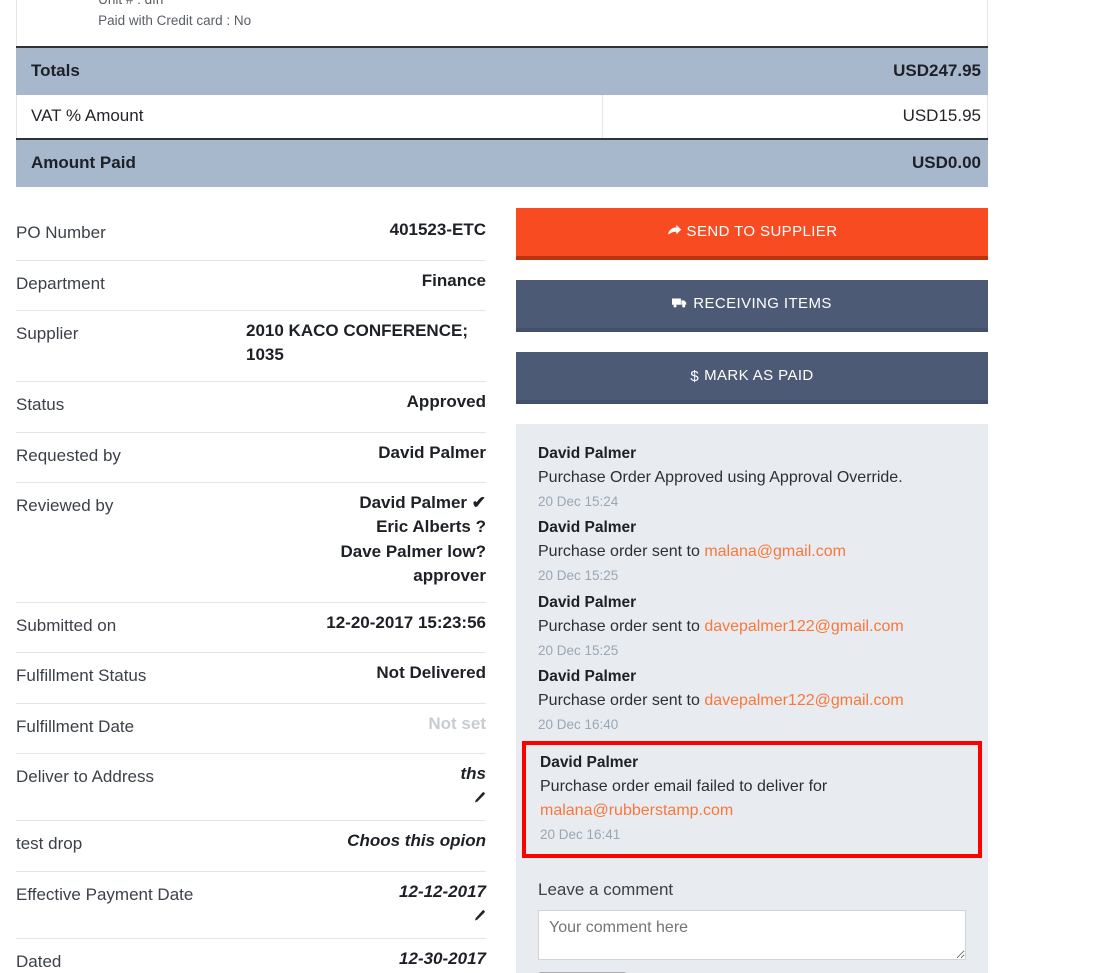 The image size is (1102, 973). What do you see at coordinates (914, 23) in the screenshot?
I see `line-item-total: USD247.95` at bounding box center [914, 23].